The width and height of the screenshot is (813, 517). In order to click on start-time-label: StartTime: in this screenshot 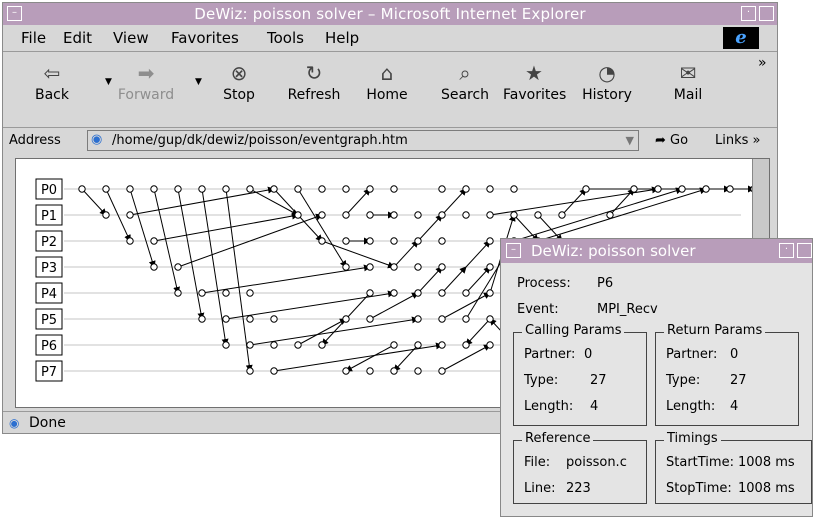, I will do `click(700, 462)`.